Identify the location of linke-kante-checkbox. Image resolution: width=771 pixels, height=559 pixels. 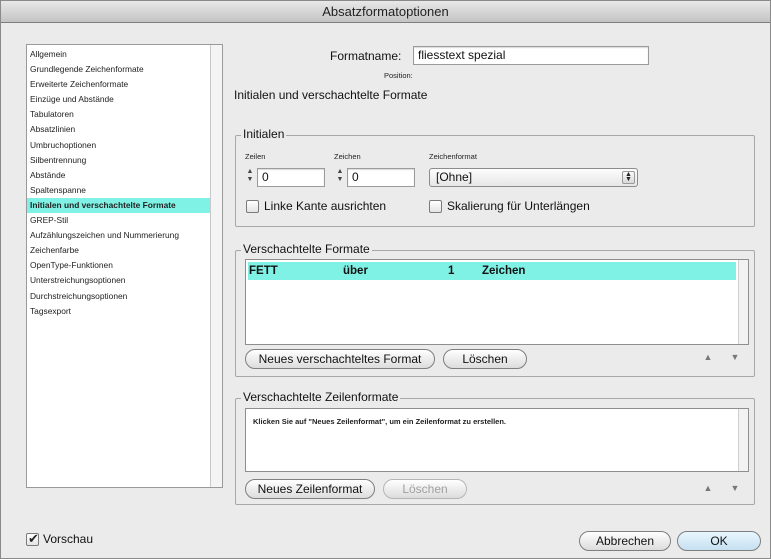
(252, 206).